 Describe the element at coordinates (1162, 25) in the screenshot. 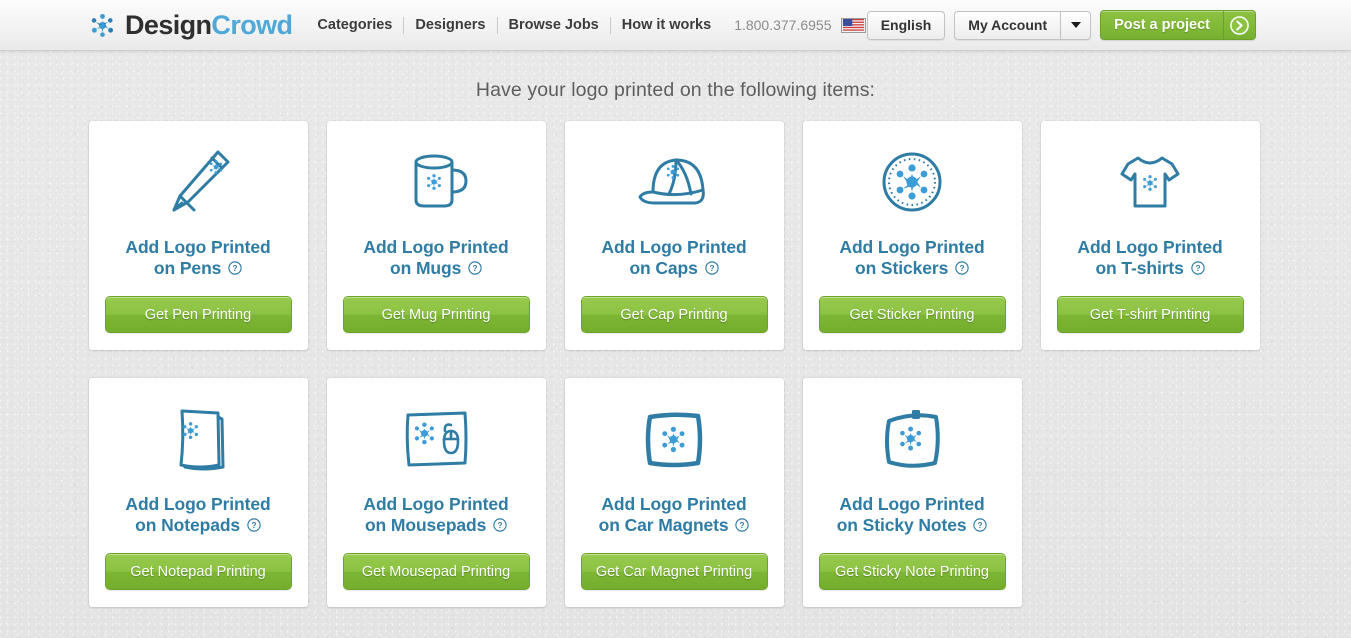

I see `post-a-project-label: Post a project` at that location.